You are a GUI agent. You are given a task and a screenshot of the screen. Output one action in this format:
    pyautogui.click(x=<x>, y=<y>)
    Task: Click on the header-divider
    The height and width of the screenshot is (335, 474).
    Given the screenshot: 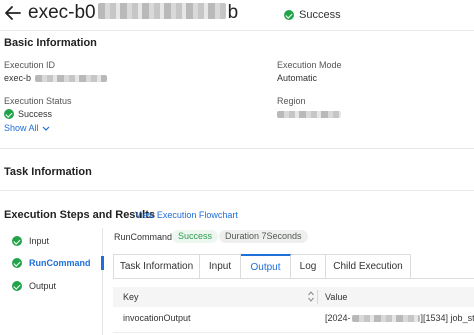 What is the action you would take?
    pyautogui.click(x=237, y=30)
    